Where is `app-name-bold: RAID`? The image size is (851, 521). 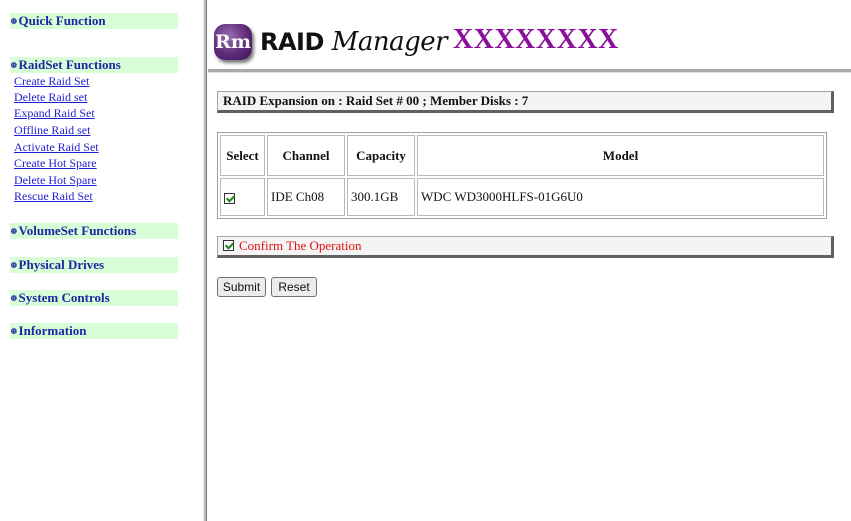 app-name-bold: RAID is located at coordinates (292, 42).